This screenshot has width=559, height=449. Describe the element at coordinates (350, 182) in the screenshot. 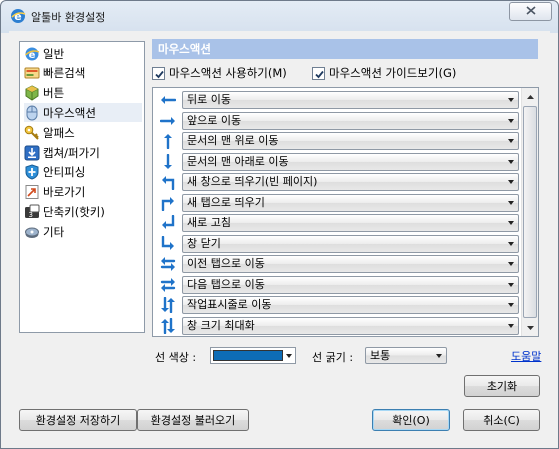

I see `gesture-action-select: 새 창으로 띄우기(빈 페이지)` at that location.